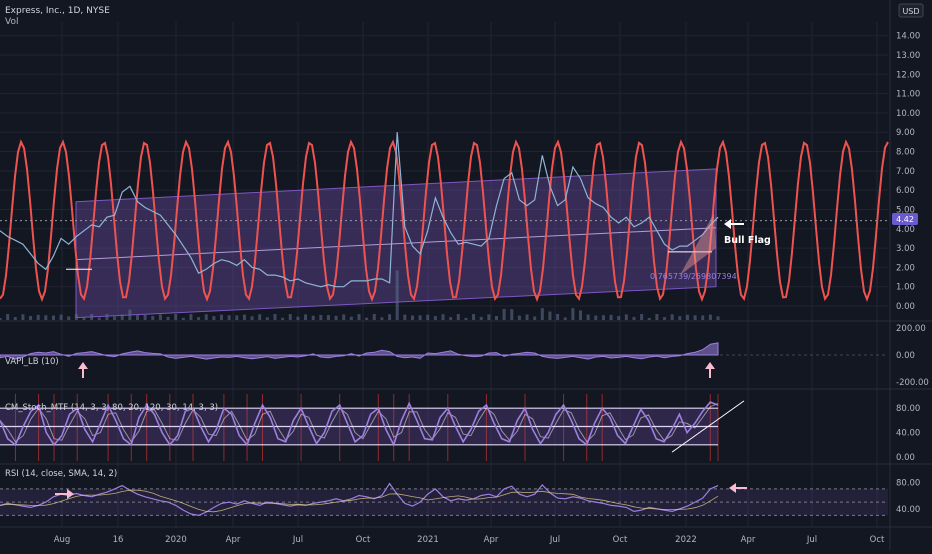  Describe the element at coordinates (912, 383) in the screenshot. I see `vapi-tick-label: -200.00` at that location.